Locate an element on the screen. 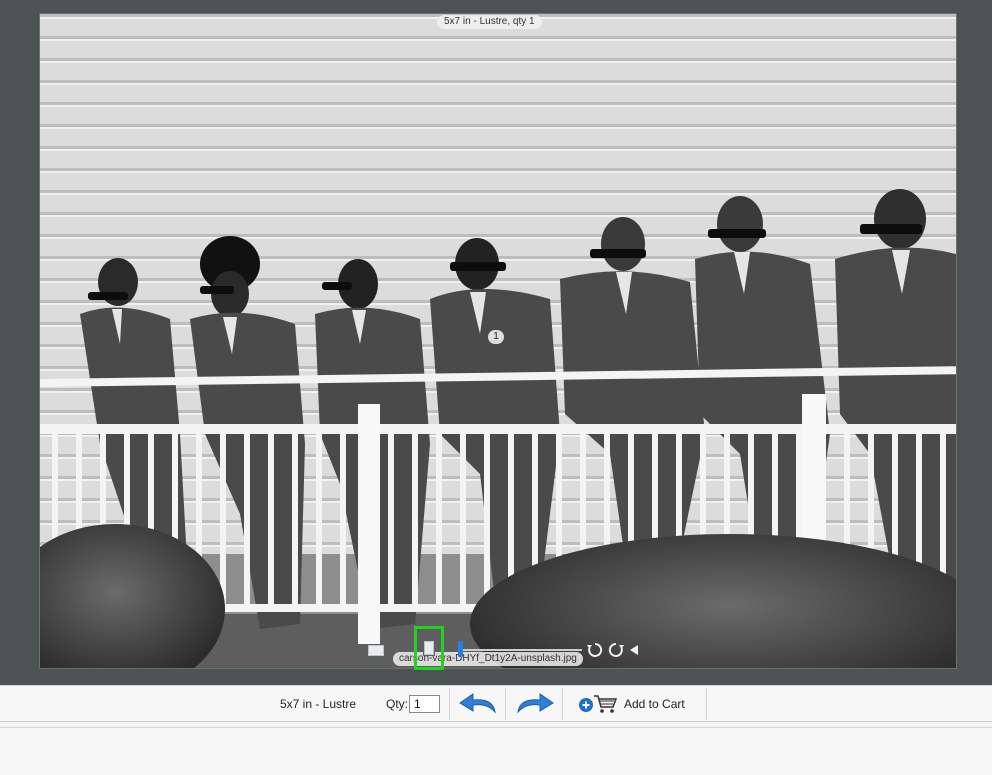 The width and height of the screenshot is (992, 775). rotate-right-icon is located at coordinates (616, 650).